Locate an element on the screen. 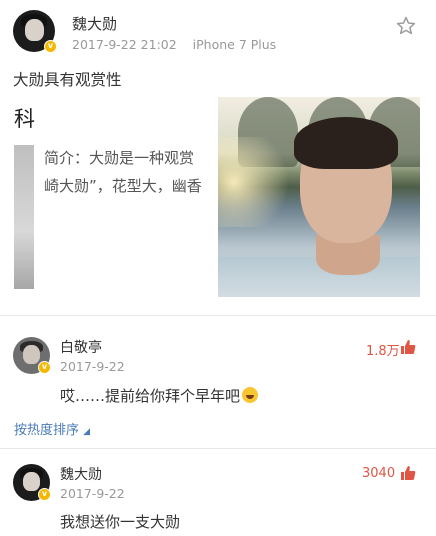 The height and width of the screenshot is (536, 436). comment-divider is located at coordinates (218, 448).